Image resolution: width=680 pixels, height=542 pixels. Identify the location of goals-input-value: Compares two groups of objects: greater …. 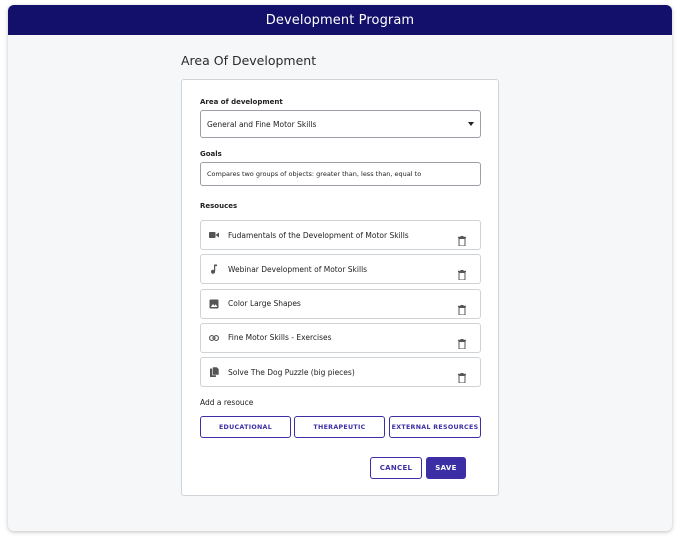
(314, 174).